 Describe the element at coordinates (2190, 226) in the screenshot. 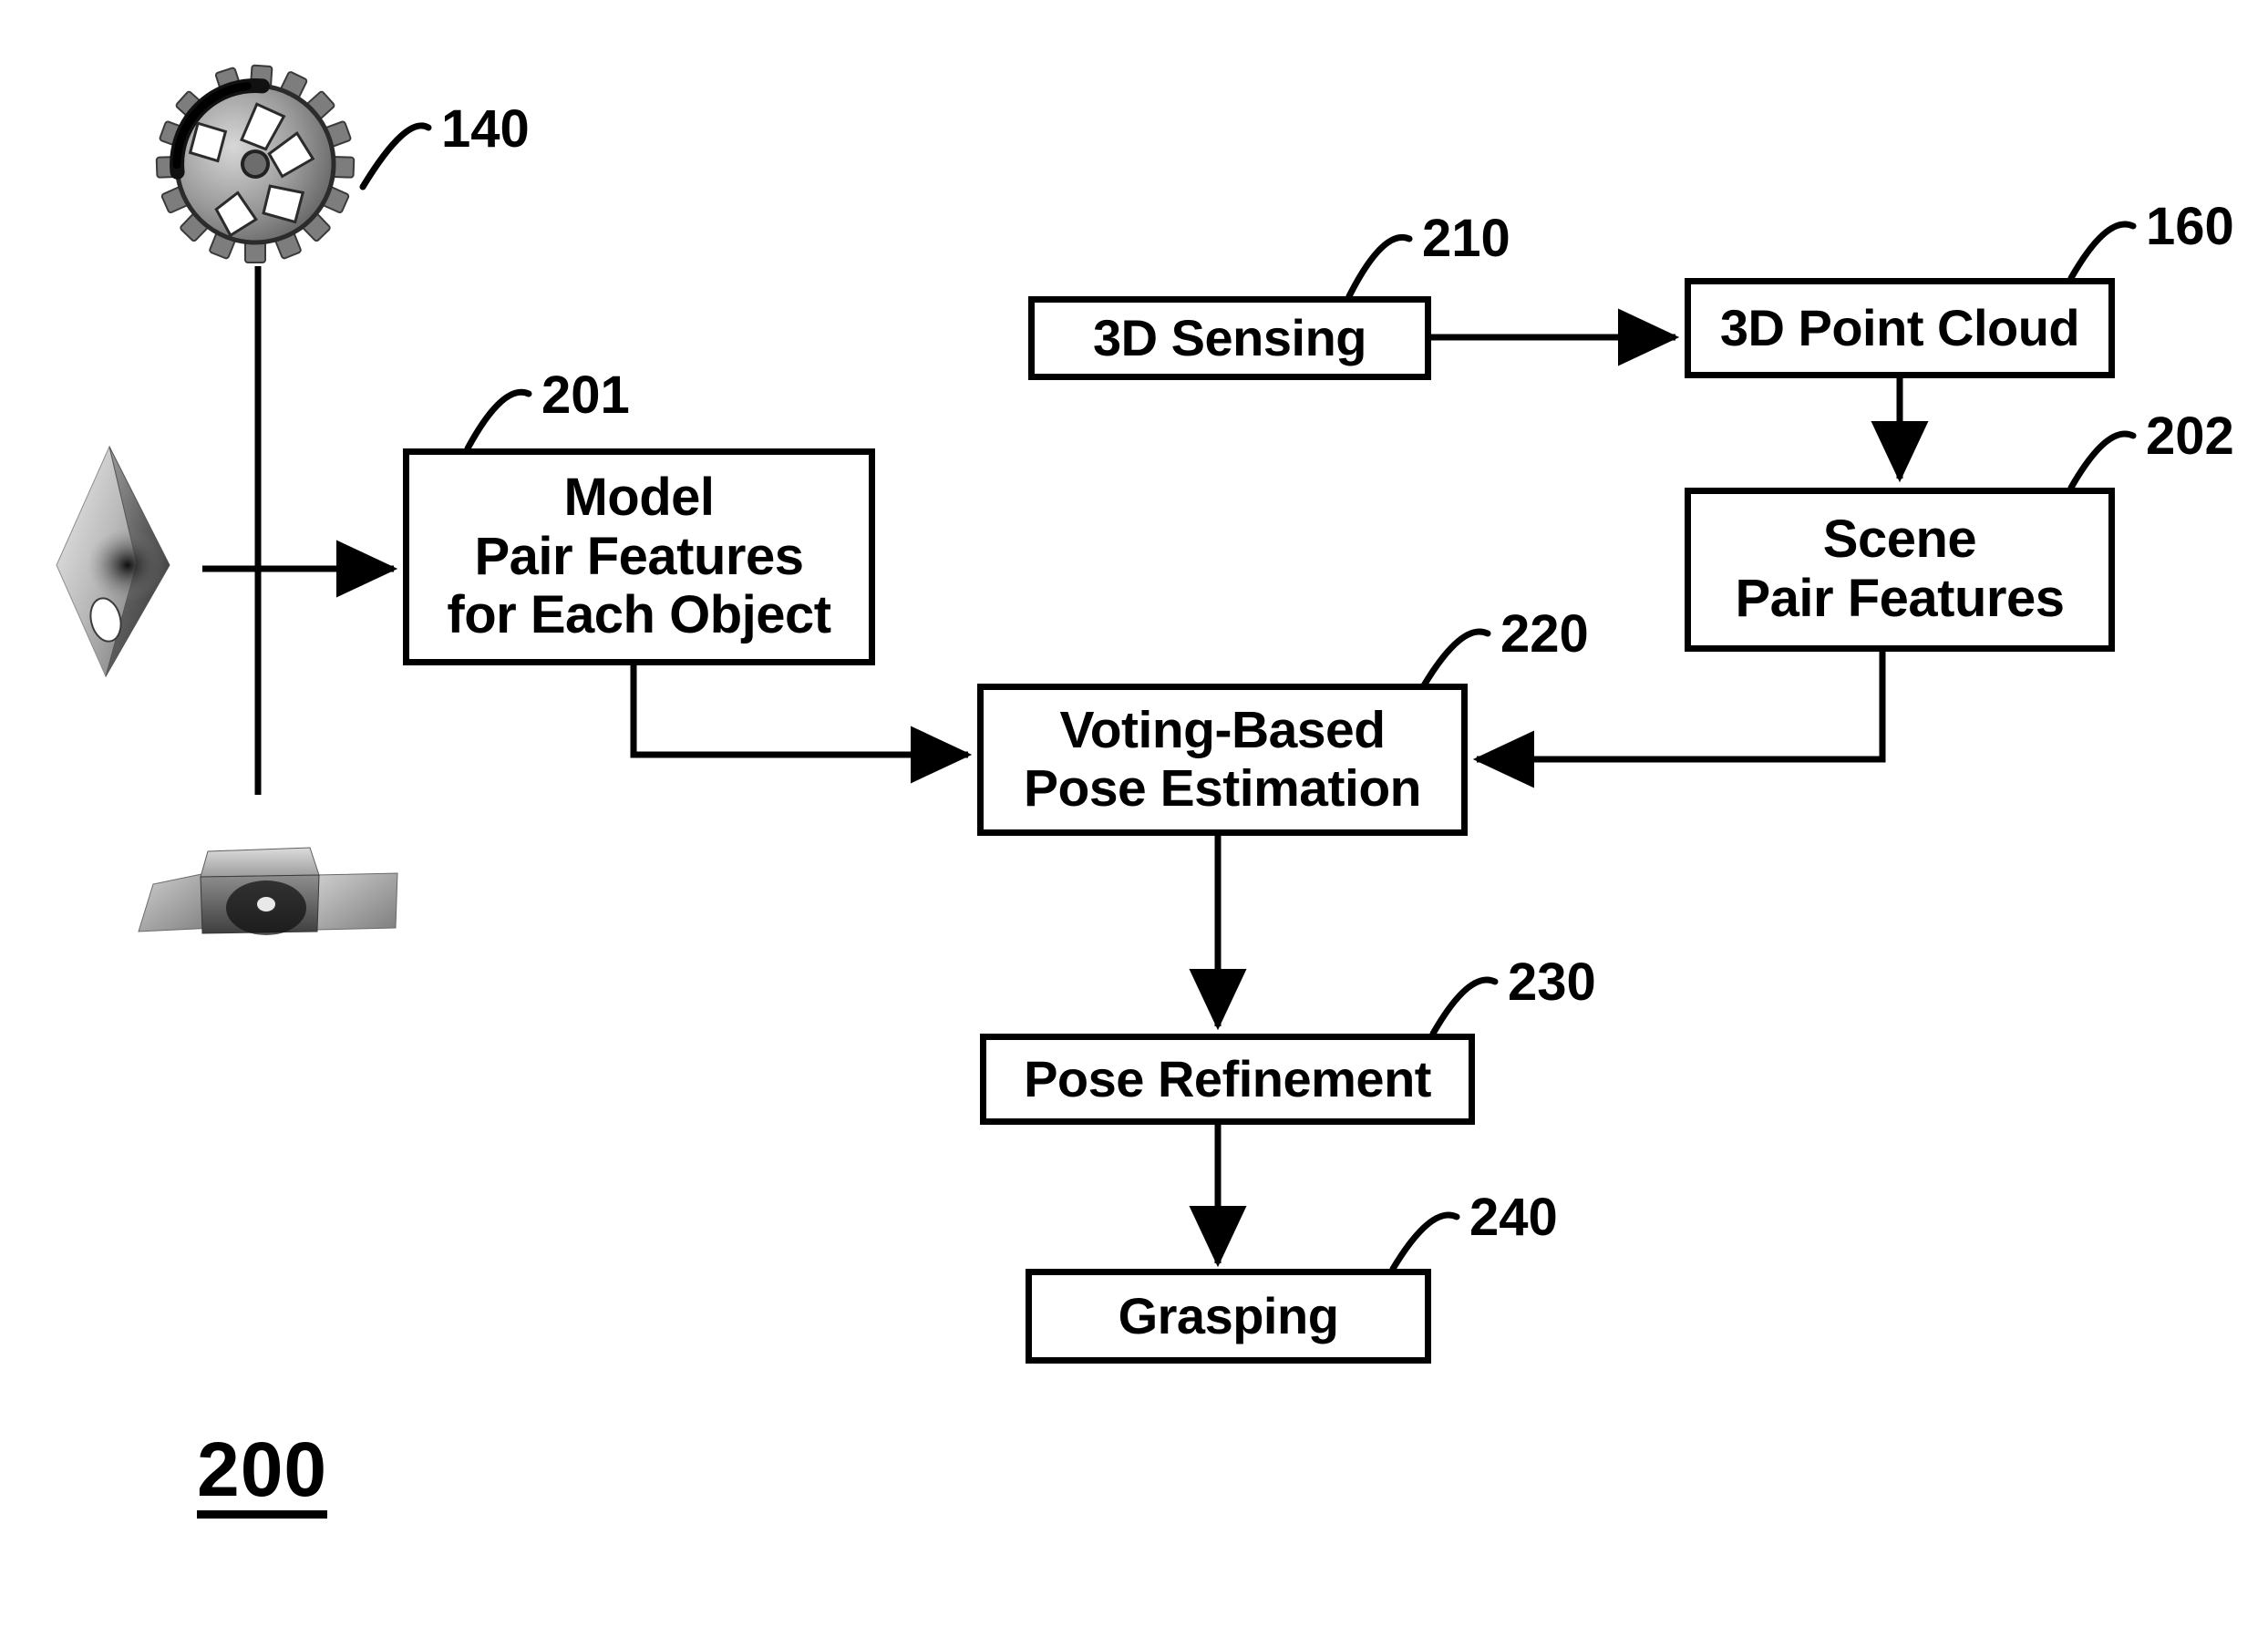

I see `ref-number-160: 160` at that location.